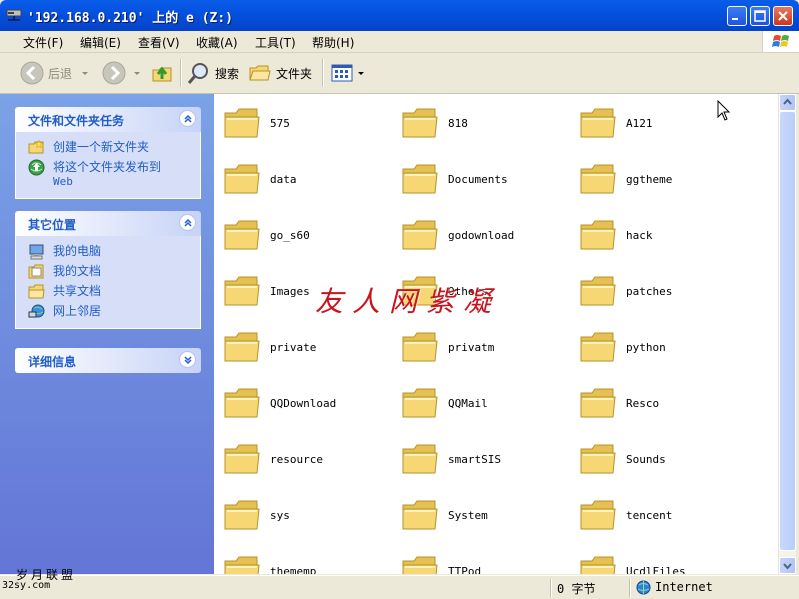 The width and height of the screenshot is (799, 599). I want to click on internet-globe-icon, so click(643, 587).